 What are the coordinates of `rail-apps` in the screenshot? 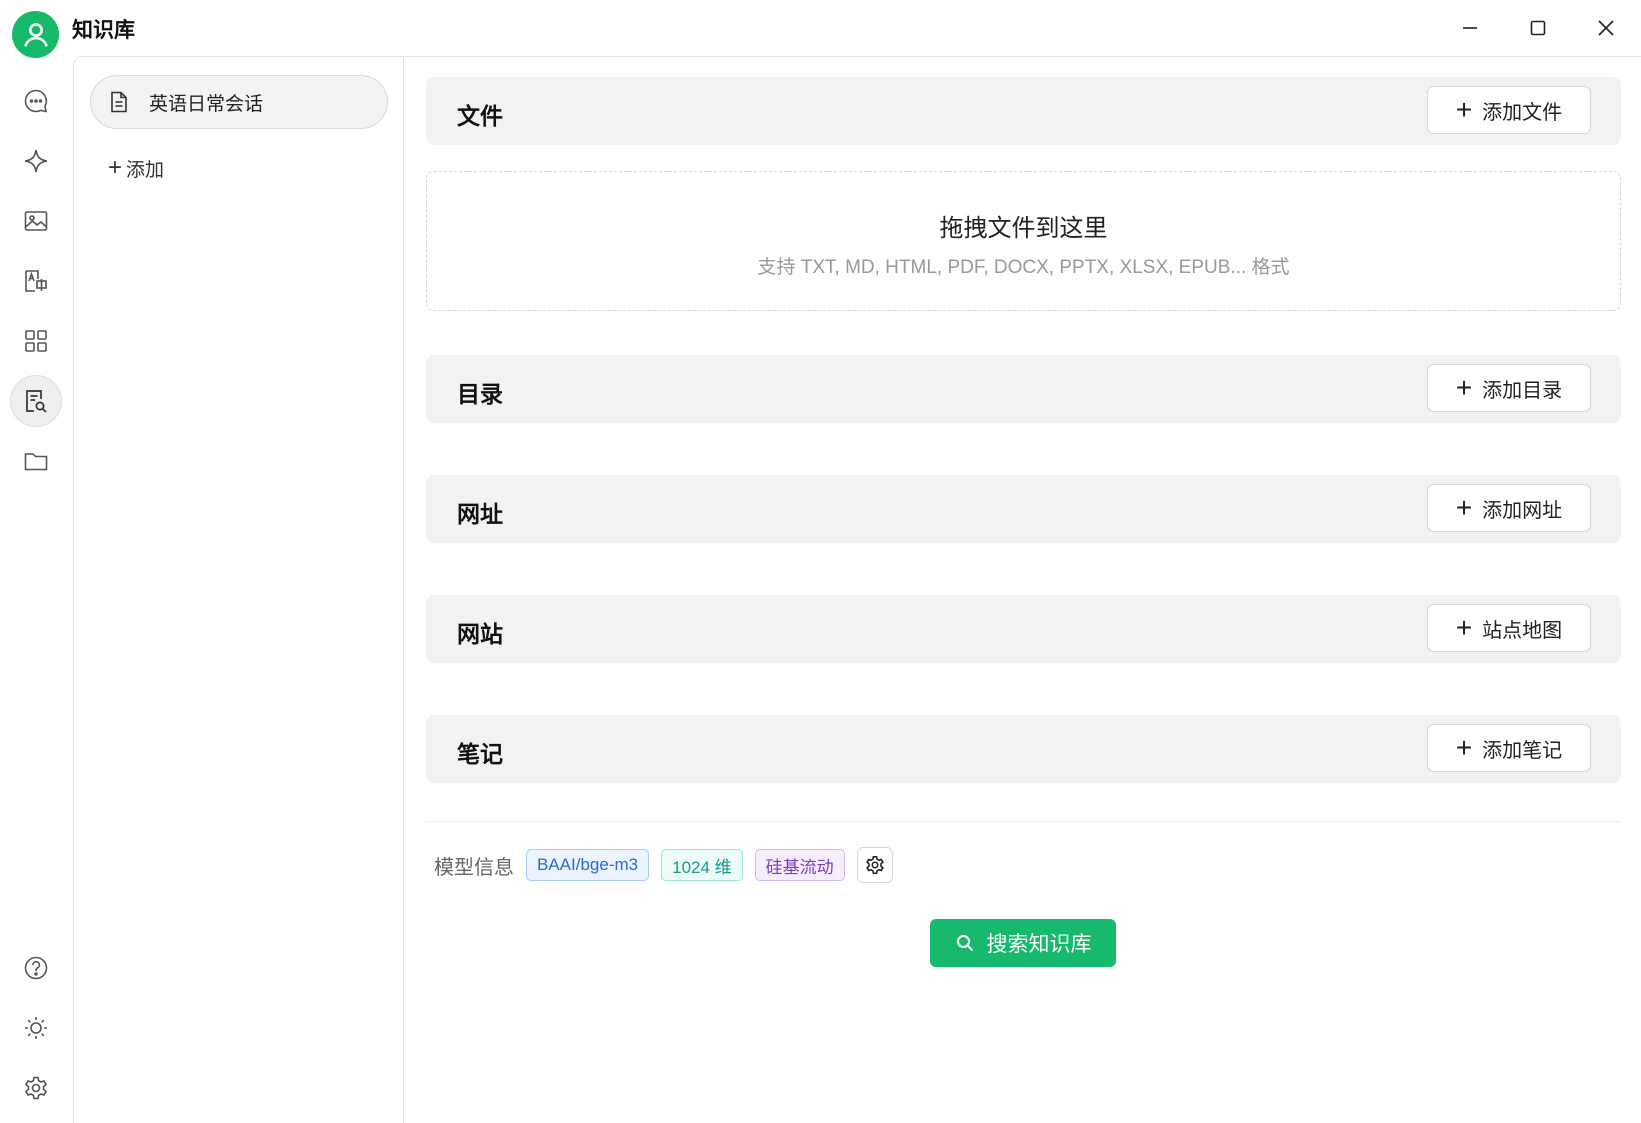 It's located at (36, 341).